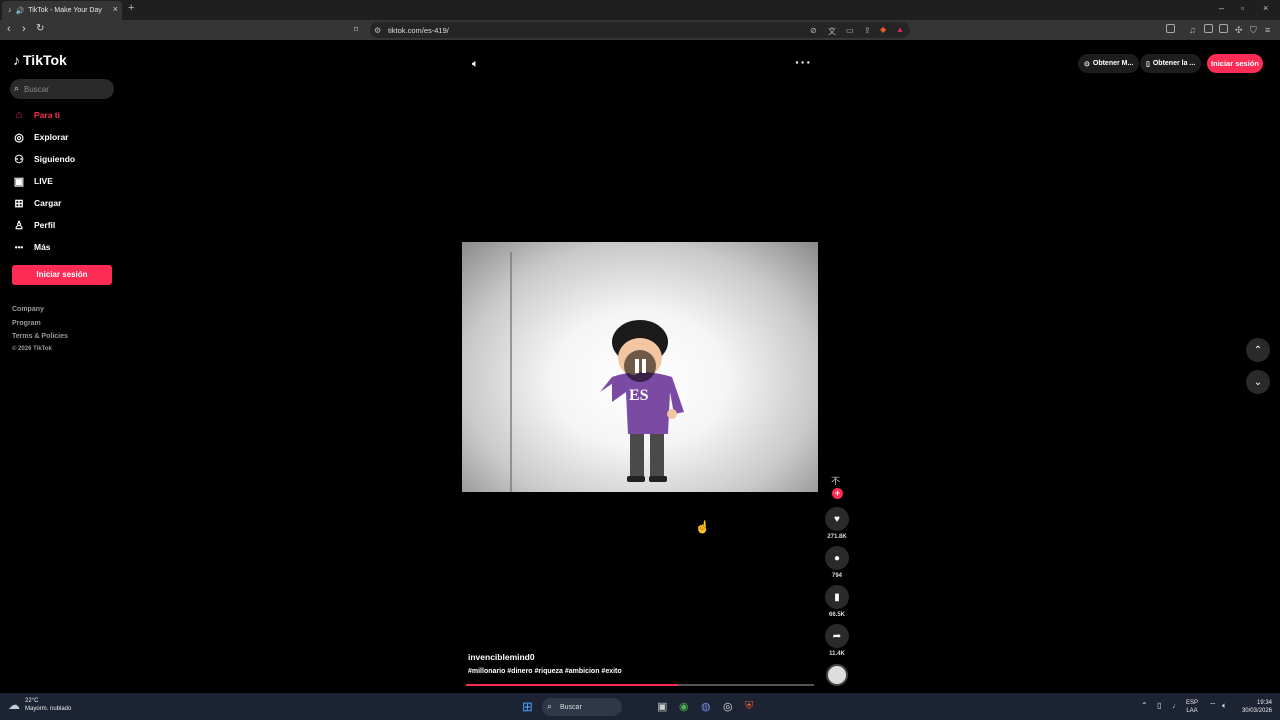  What do you see at coordinates (1192, 30) in the screenshot?
I see `music-icon: ♫` at bounding box center [1192, 30].